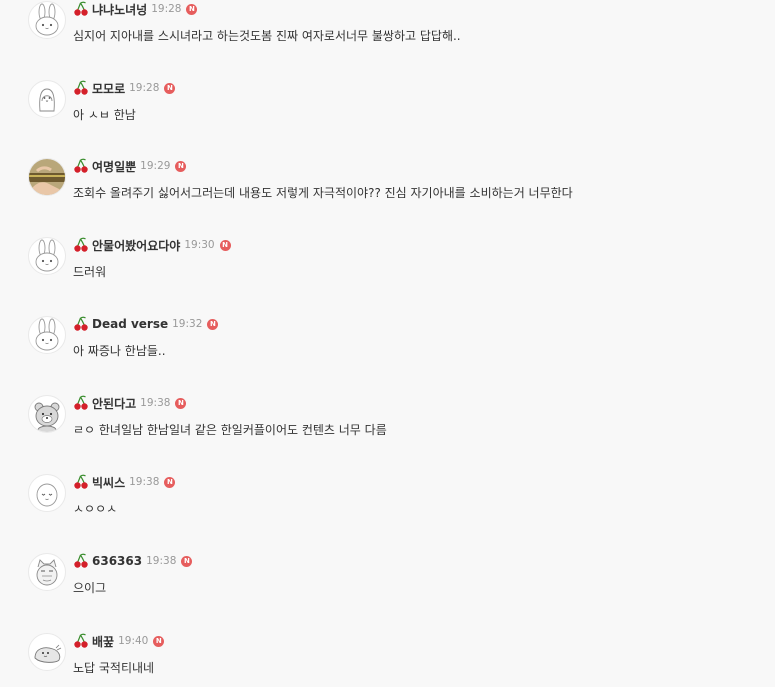  Describe the element at coordinates (114, 403) in the screenshot. I see `nickname-link: 안된다고` at that location.